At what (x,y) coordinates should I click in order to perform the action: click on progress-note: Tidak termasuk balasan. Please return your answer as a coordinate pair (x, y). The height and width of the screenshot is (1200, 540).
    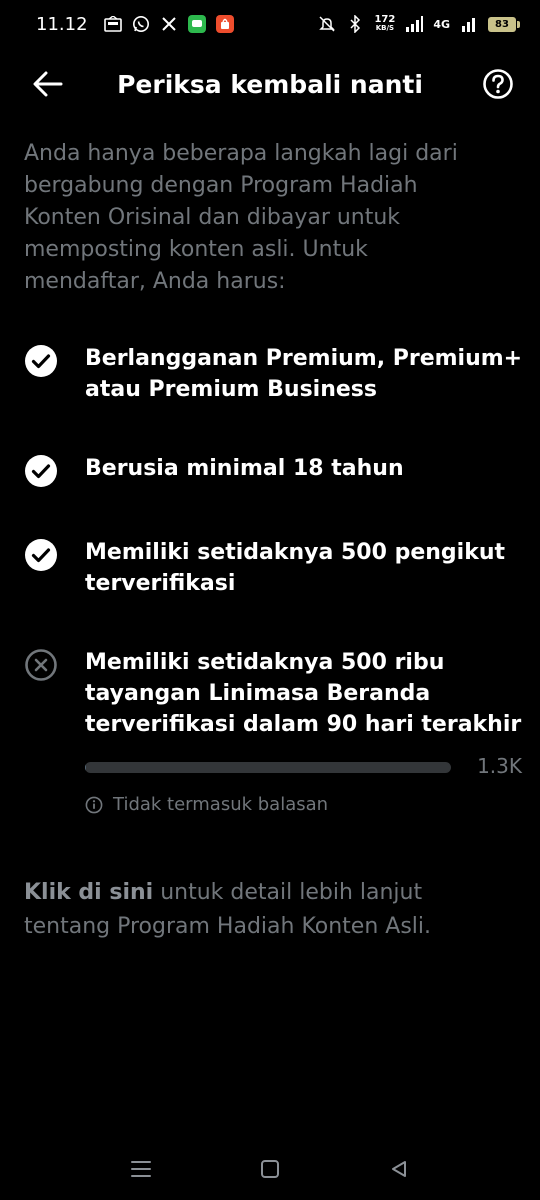
    Looking at the image, I should click on (206, 804).